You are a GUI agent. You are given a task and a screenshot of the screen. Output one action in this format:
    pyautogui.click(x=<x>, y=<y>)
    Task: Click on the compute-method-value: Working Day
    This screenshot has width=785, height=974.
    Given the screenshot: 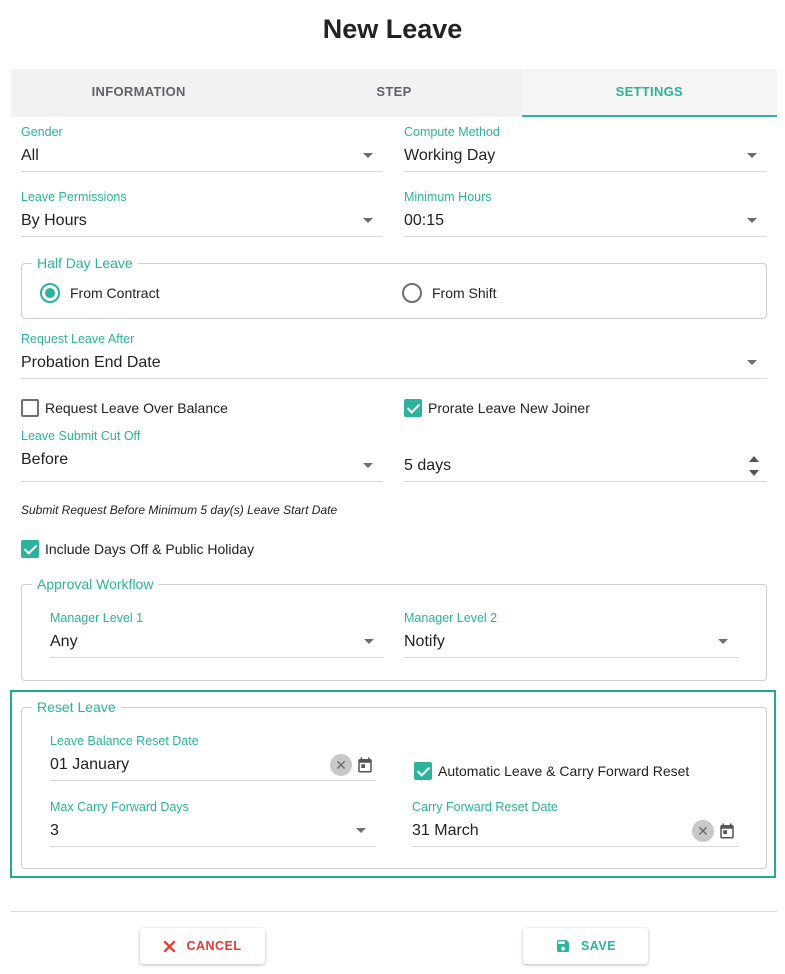 What is the action you would take?
    pyautogui.click(x=450, y=155)
    